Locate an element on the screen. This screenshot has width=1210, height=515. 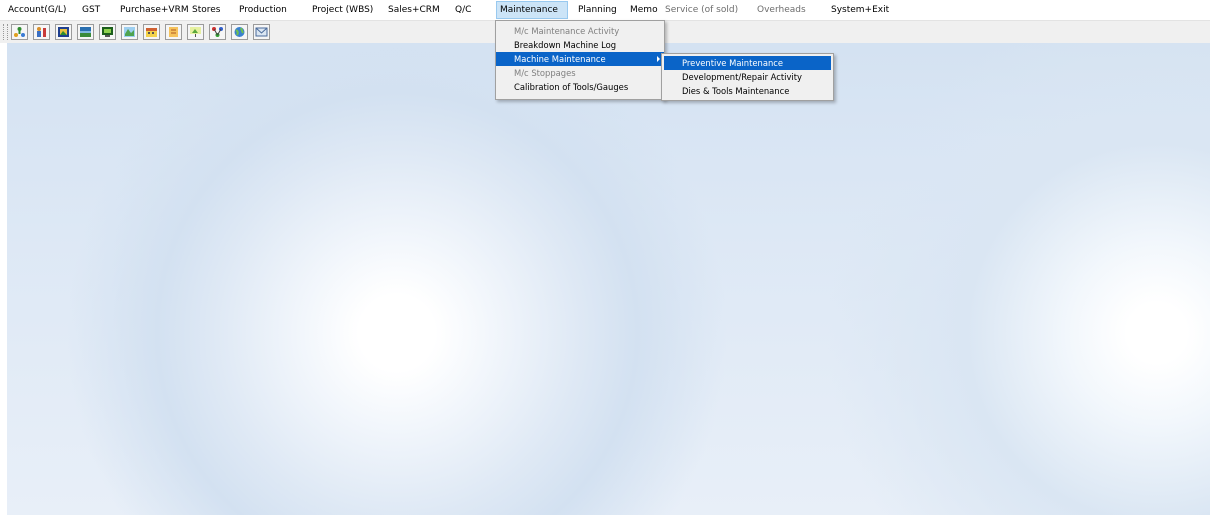
menu-stores: Stores is located at coordinates (206, 10).